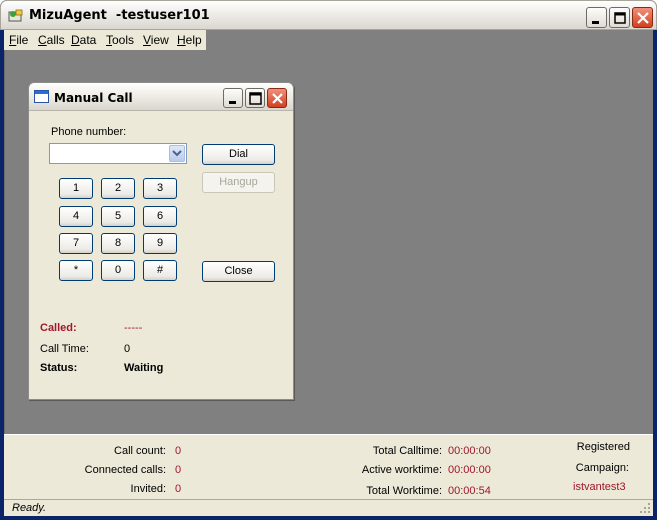 This screenshot has width=657, height=520. Describe the element at coordinates (407, 451) in the screenshot. I see `total-calltime-label: Total Calltime:` at that location.